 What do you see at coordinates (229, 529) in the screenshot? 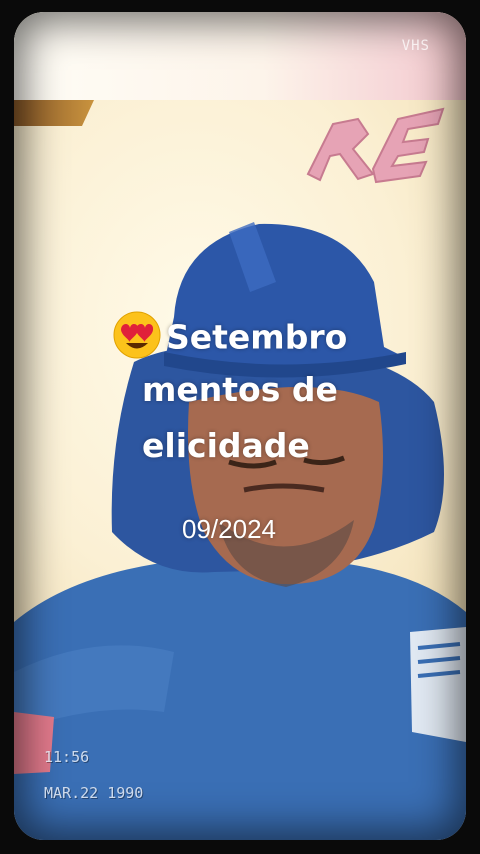
I see `caption-date: 09/2024` at bounding box center [229, 529].